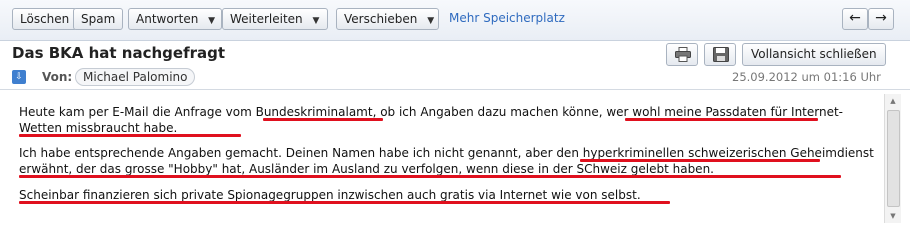 Image resolution: width=910 pixels, height=240 pixels. What do you see at coordinates (57, 77) in the screenshot?
I see `from-label: Von:` at bounding box center [57, 77].